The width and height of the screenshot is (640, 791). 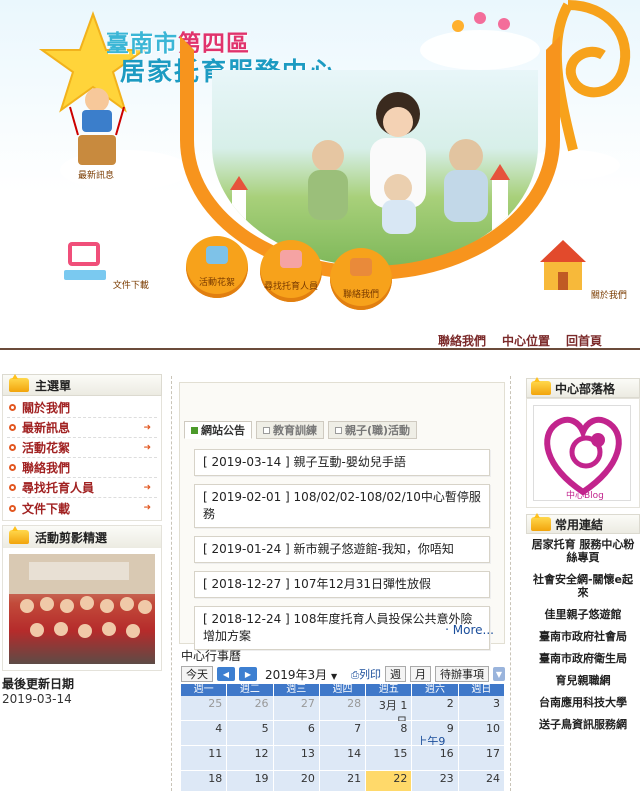 I want to click on announcement-item: [ 2019-01-24 ] 新市親子悠遊館-我知，你唔知, so click(x=342, y=549).